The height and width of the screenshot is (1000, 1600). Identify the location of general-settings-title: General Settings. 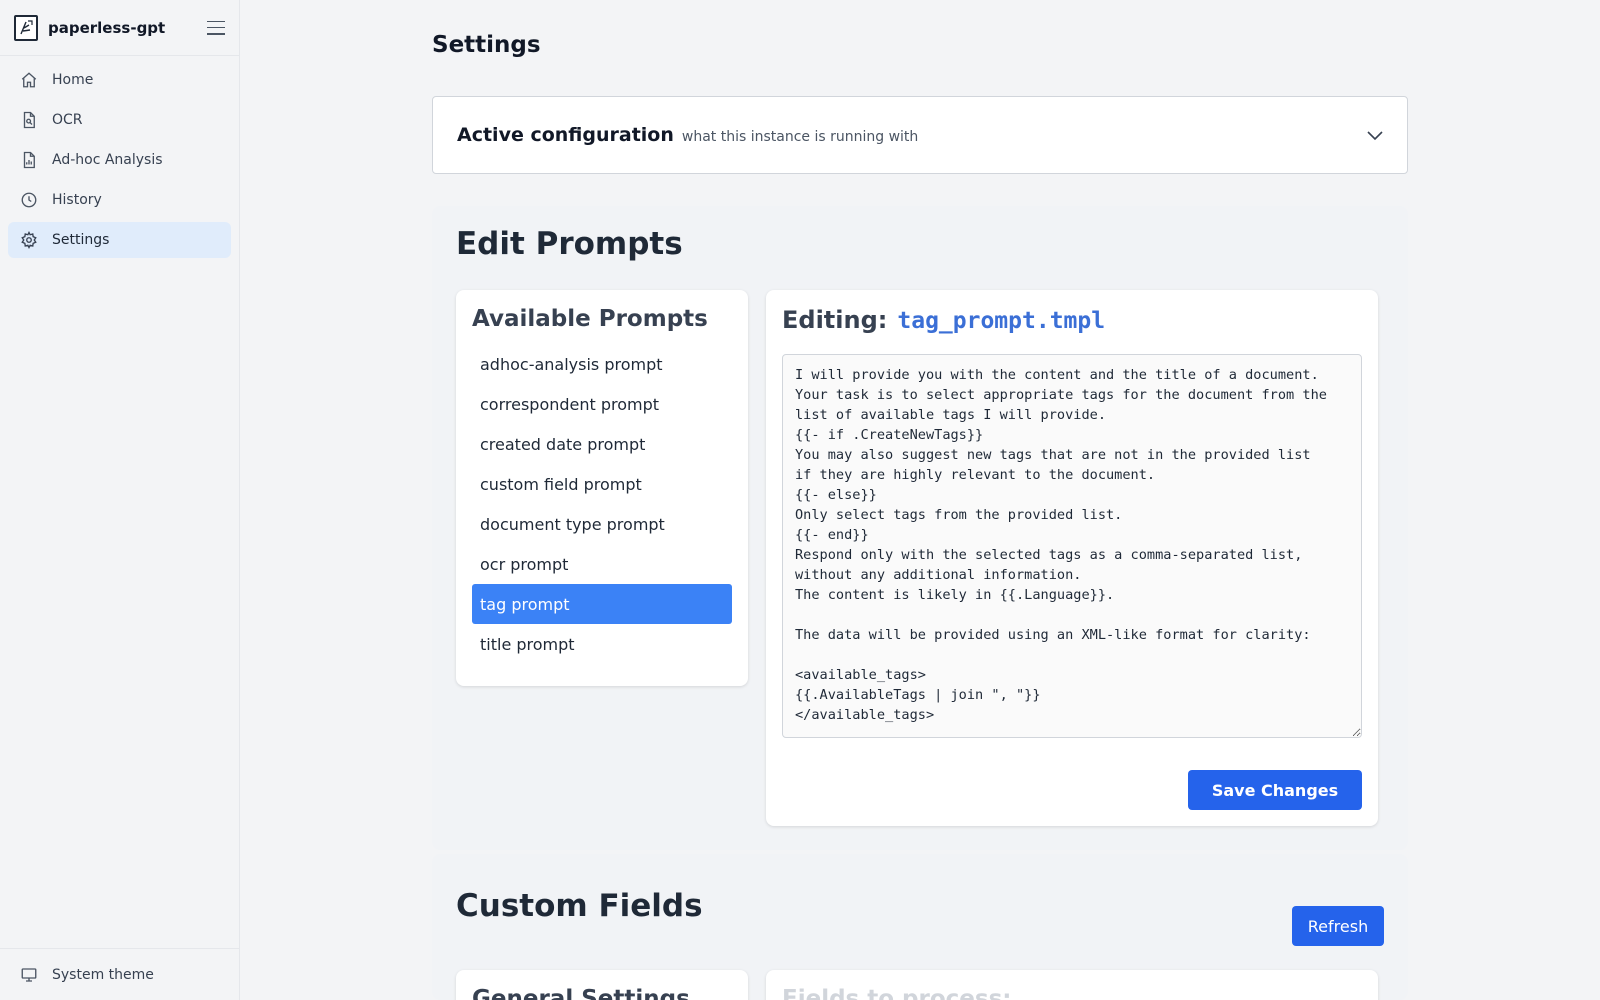
(581, 993).